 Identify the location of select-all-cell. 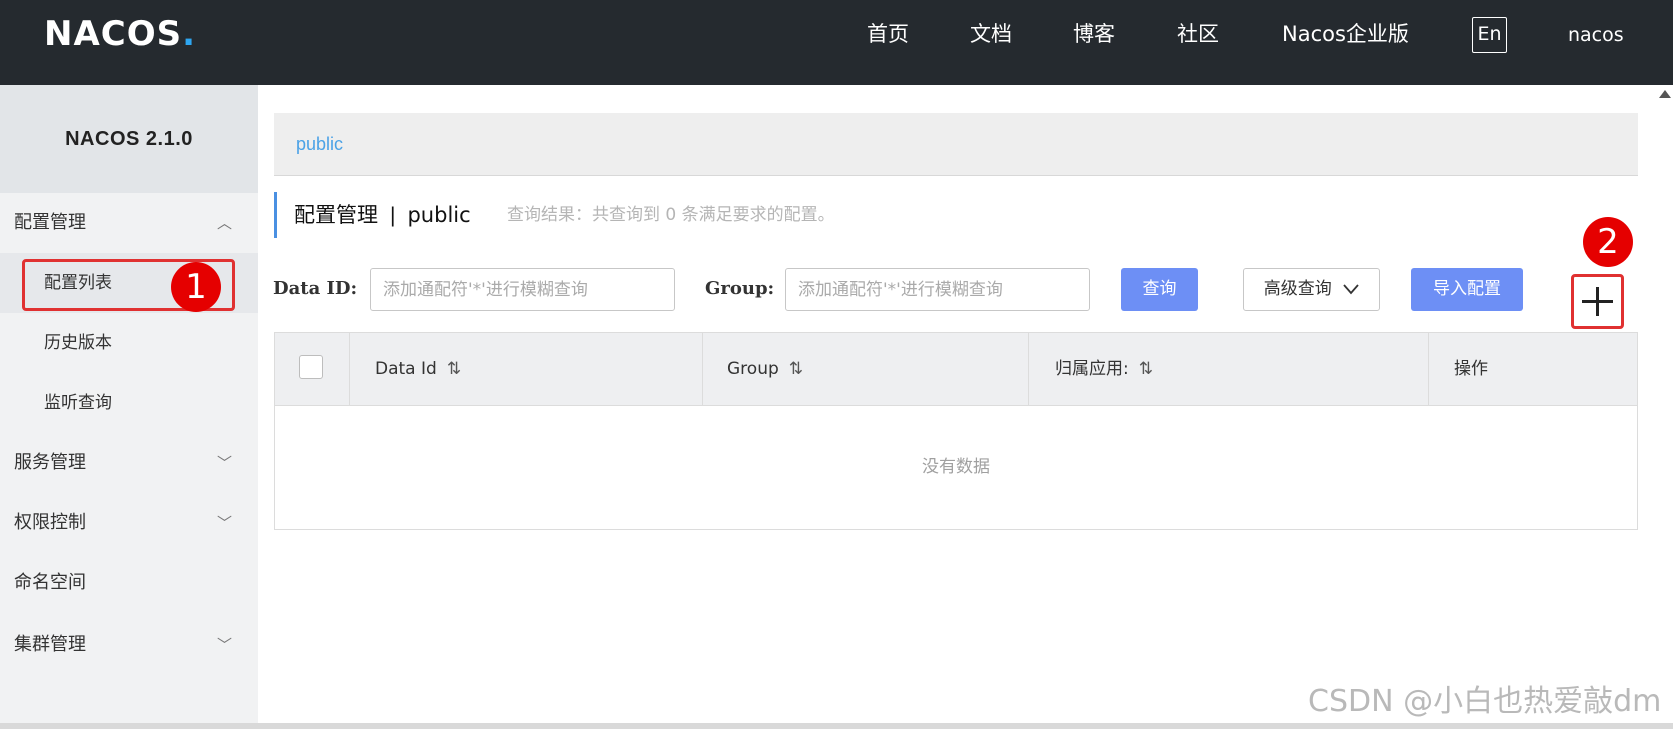
(312, 369).